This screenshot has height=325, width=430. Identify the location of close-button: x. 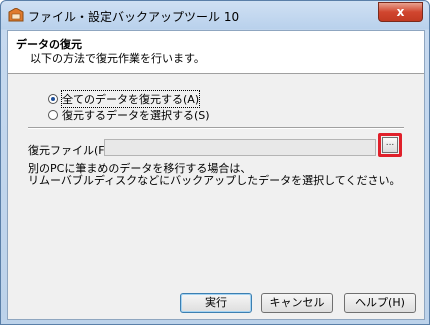
(400, 12).